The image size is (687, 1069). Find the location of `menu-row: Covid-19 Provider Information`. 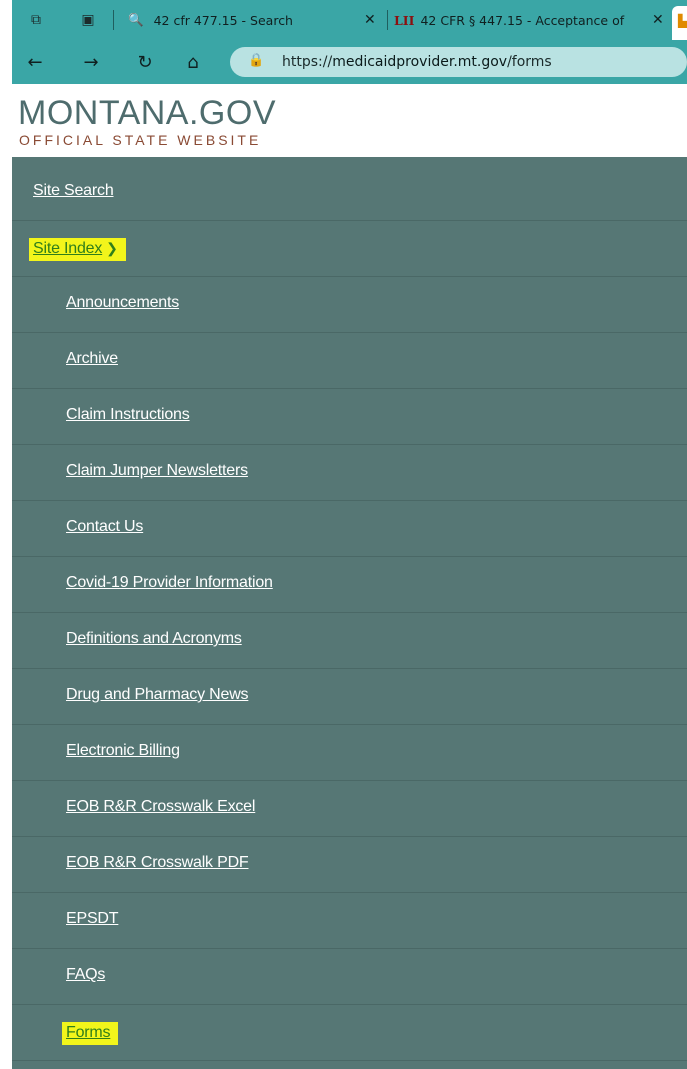

menu-row: Covid-19 Provider Information is located at coordinates (349, 584).